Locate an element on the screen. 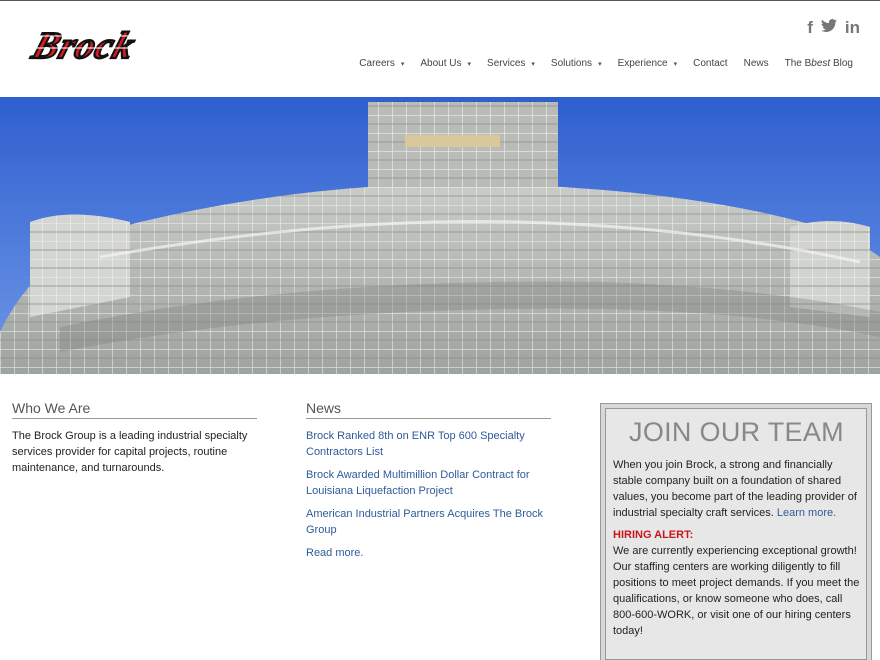 This screenshot has width=880, height=660. twitter-icon is located at coordinates (828, 28).